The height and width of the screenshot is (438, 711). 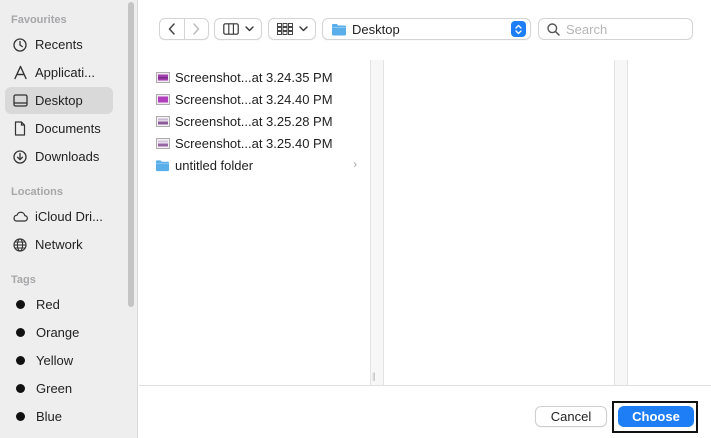 I want to click on sidebar-item-downloads: Downloads, so click(x=59, y=156).